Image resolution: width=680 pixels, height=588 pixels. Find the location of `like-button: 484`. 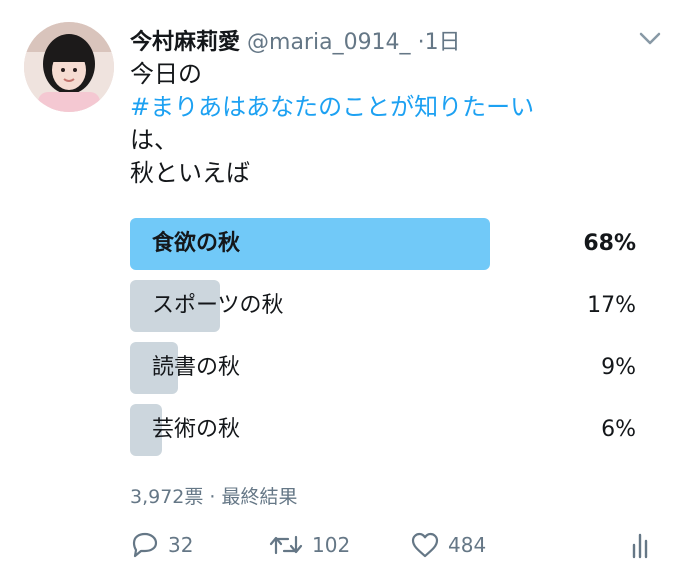

like-button: 484 is located at coordinates (448, 545).